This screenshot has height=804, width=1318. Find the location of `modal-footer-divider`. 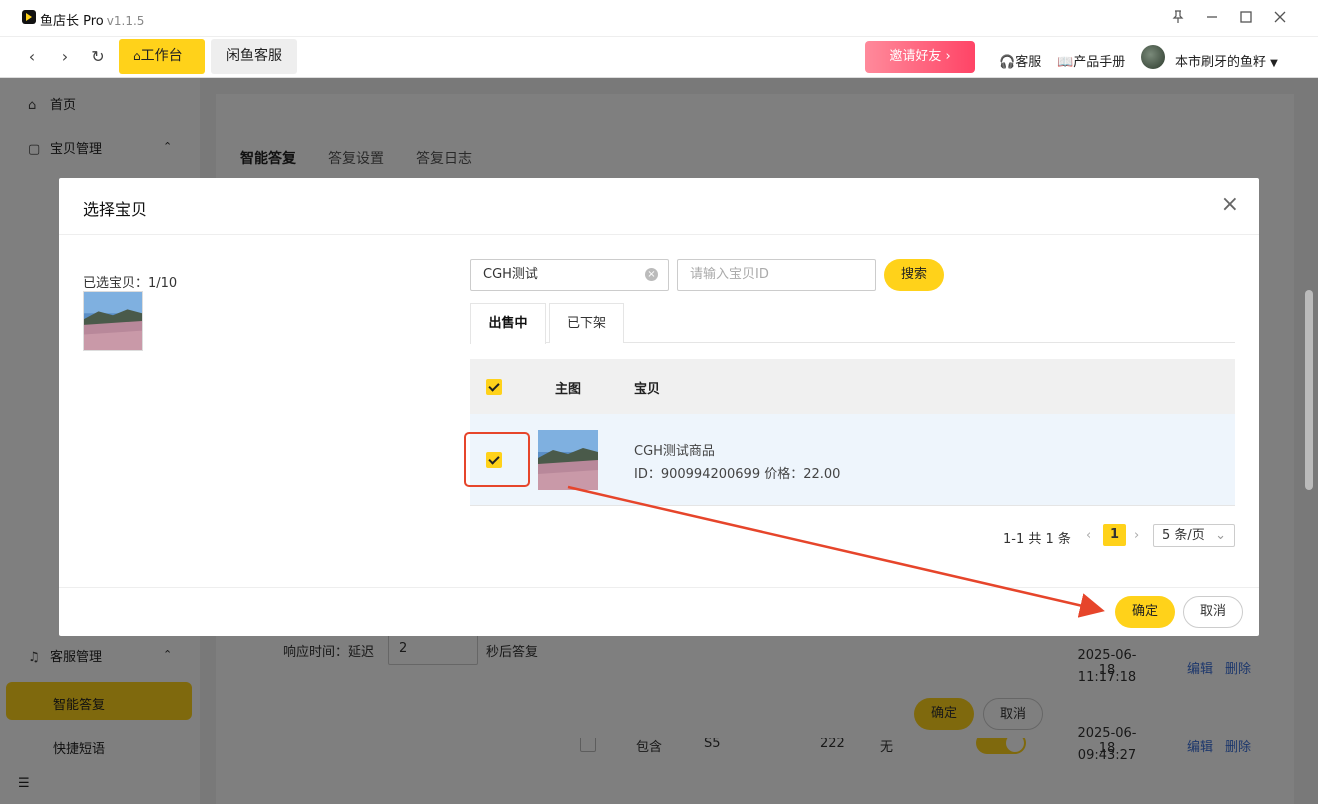

modal-footer-divider is located at coordinates (659, 587).